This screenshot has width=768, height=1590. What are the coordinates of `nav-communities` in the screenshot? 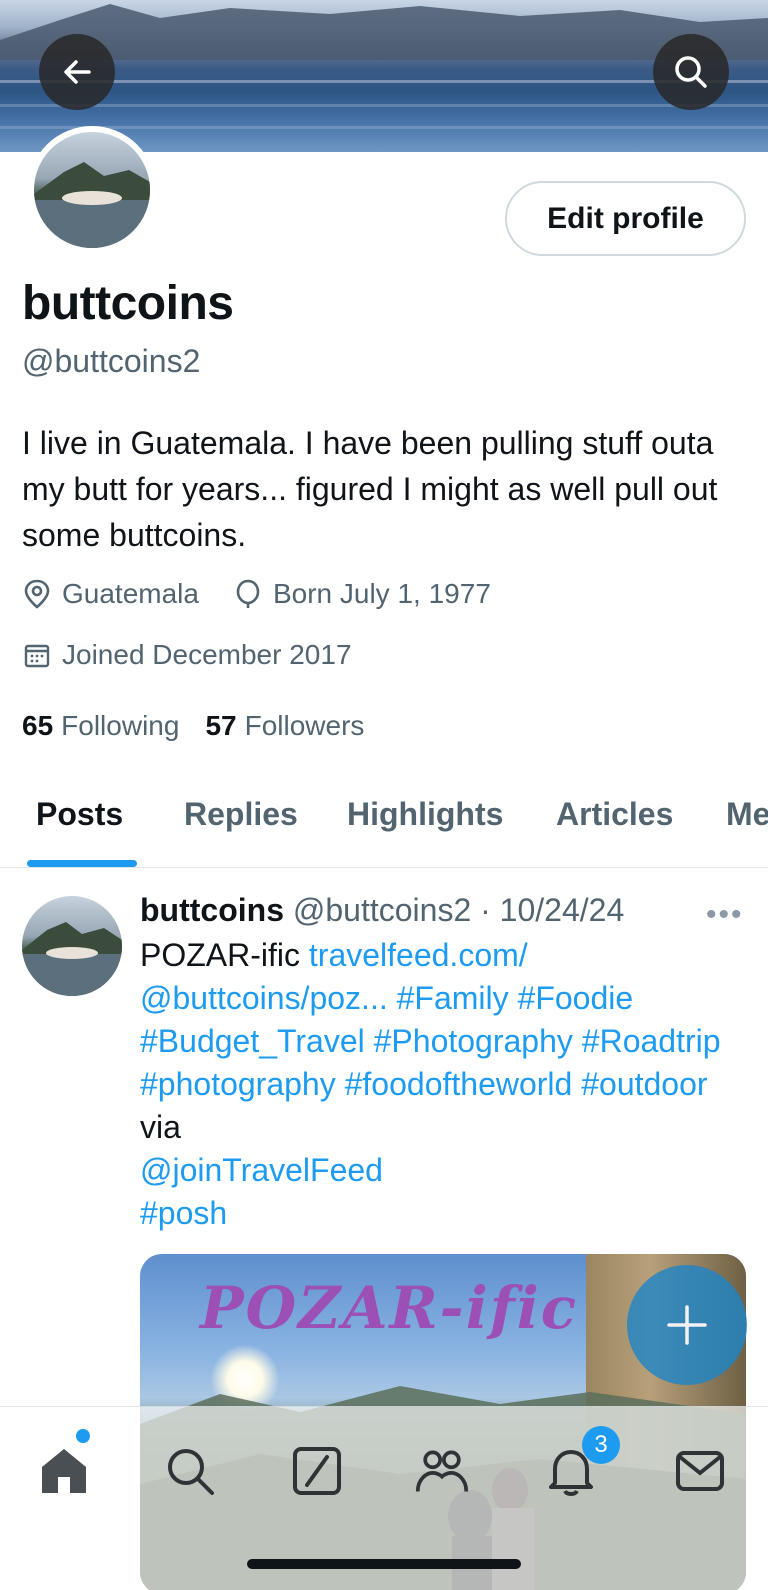 It's located at (442, 1471).